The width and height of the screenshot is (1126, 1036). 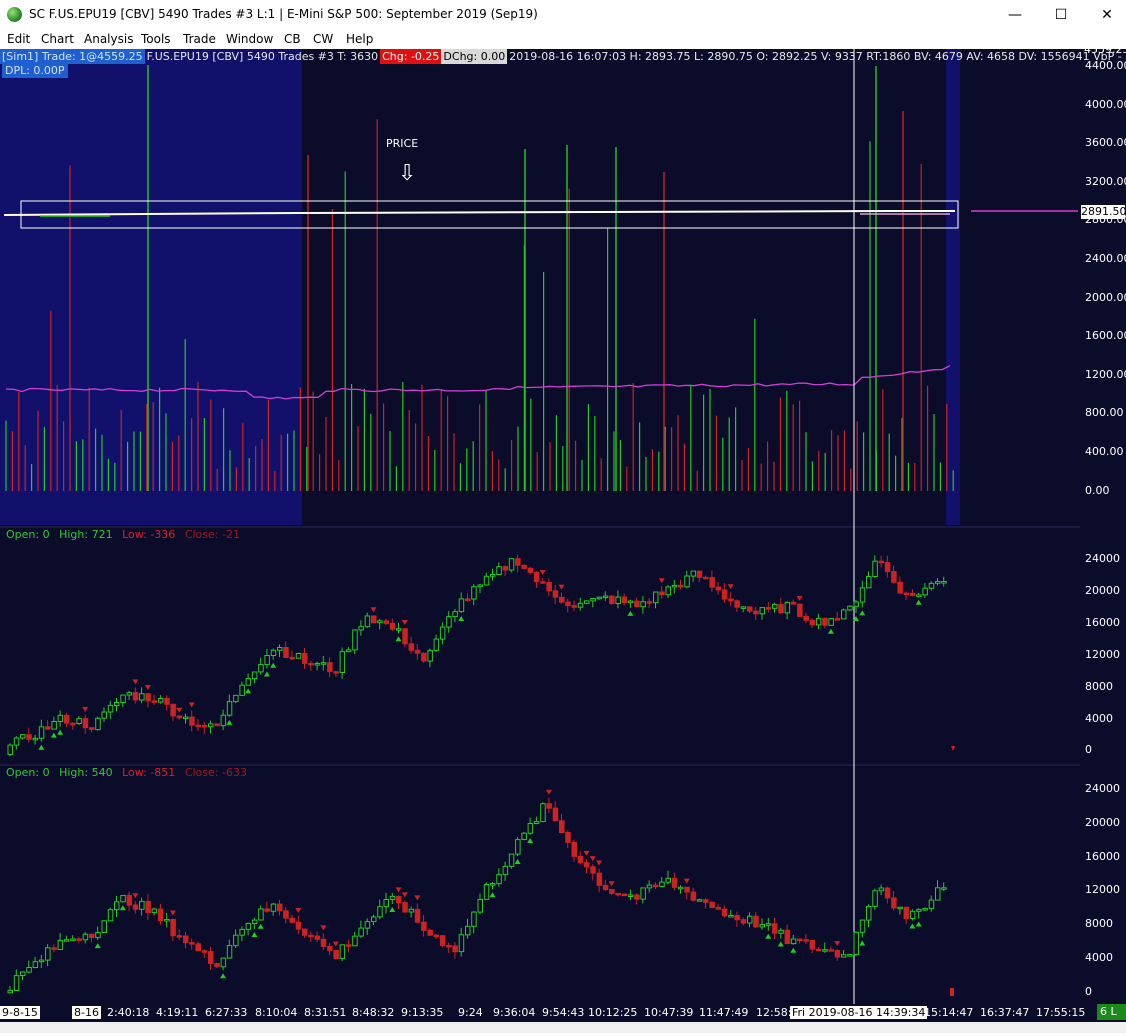 I want to click on menu-cb: CB, so click(x=292, y=39).